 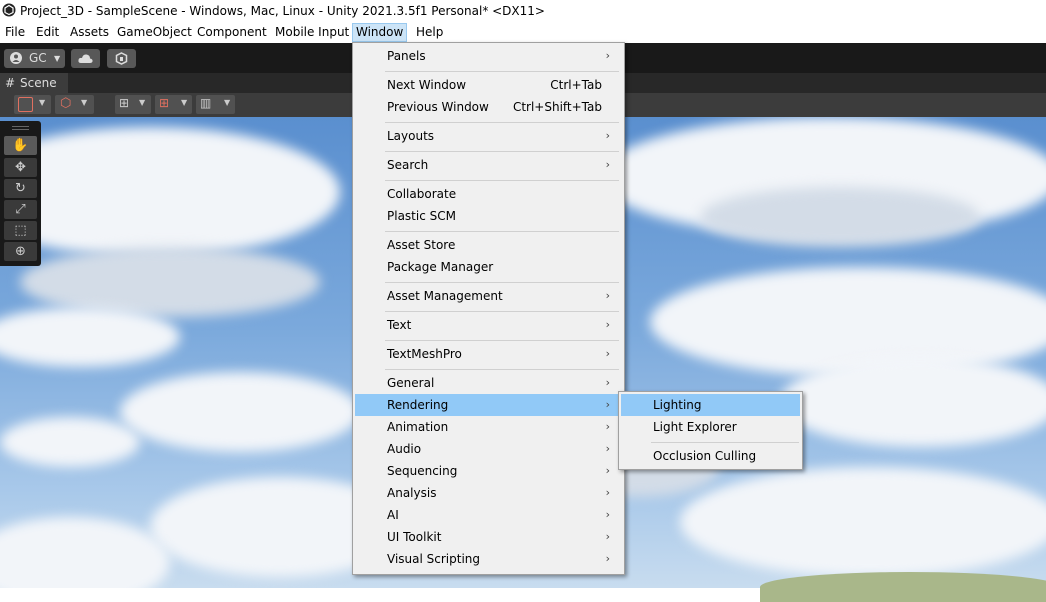 What do you see at coordinates (488, 427) in the screenshot?
I see `menu-item-animation: Animation ›` at bounding box center [488, 427].